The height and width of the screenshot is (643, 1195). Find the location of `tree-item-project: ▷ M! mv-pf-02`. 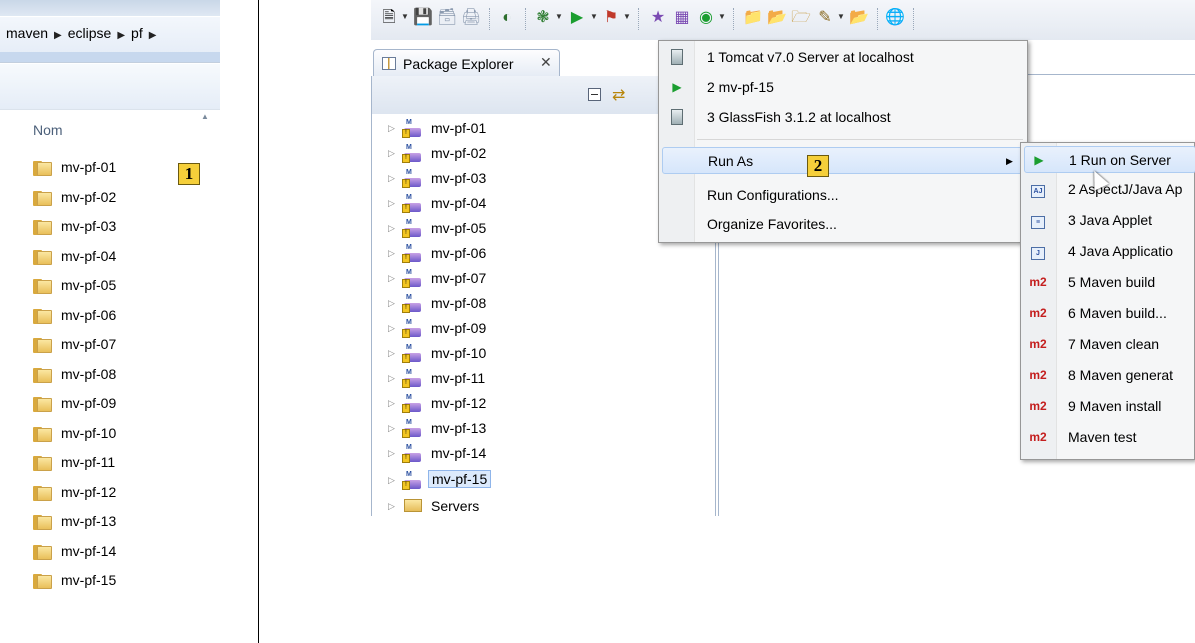

tree-item-project: ▷ M! mv-pf-02 is located at coordinates (488, 155).